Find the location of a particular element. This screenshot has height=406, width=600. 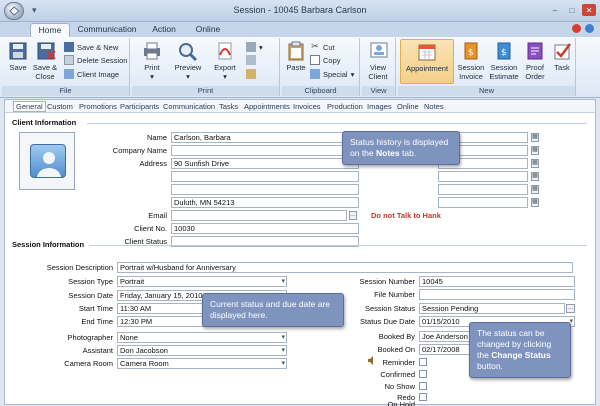

subtab-general: General is located at coordinates (29, 106).